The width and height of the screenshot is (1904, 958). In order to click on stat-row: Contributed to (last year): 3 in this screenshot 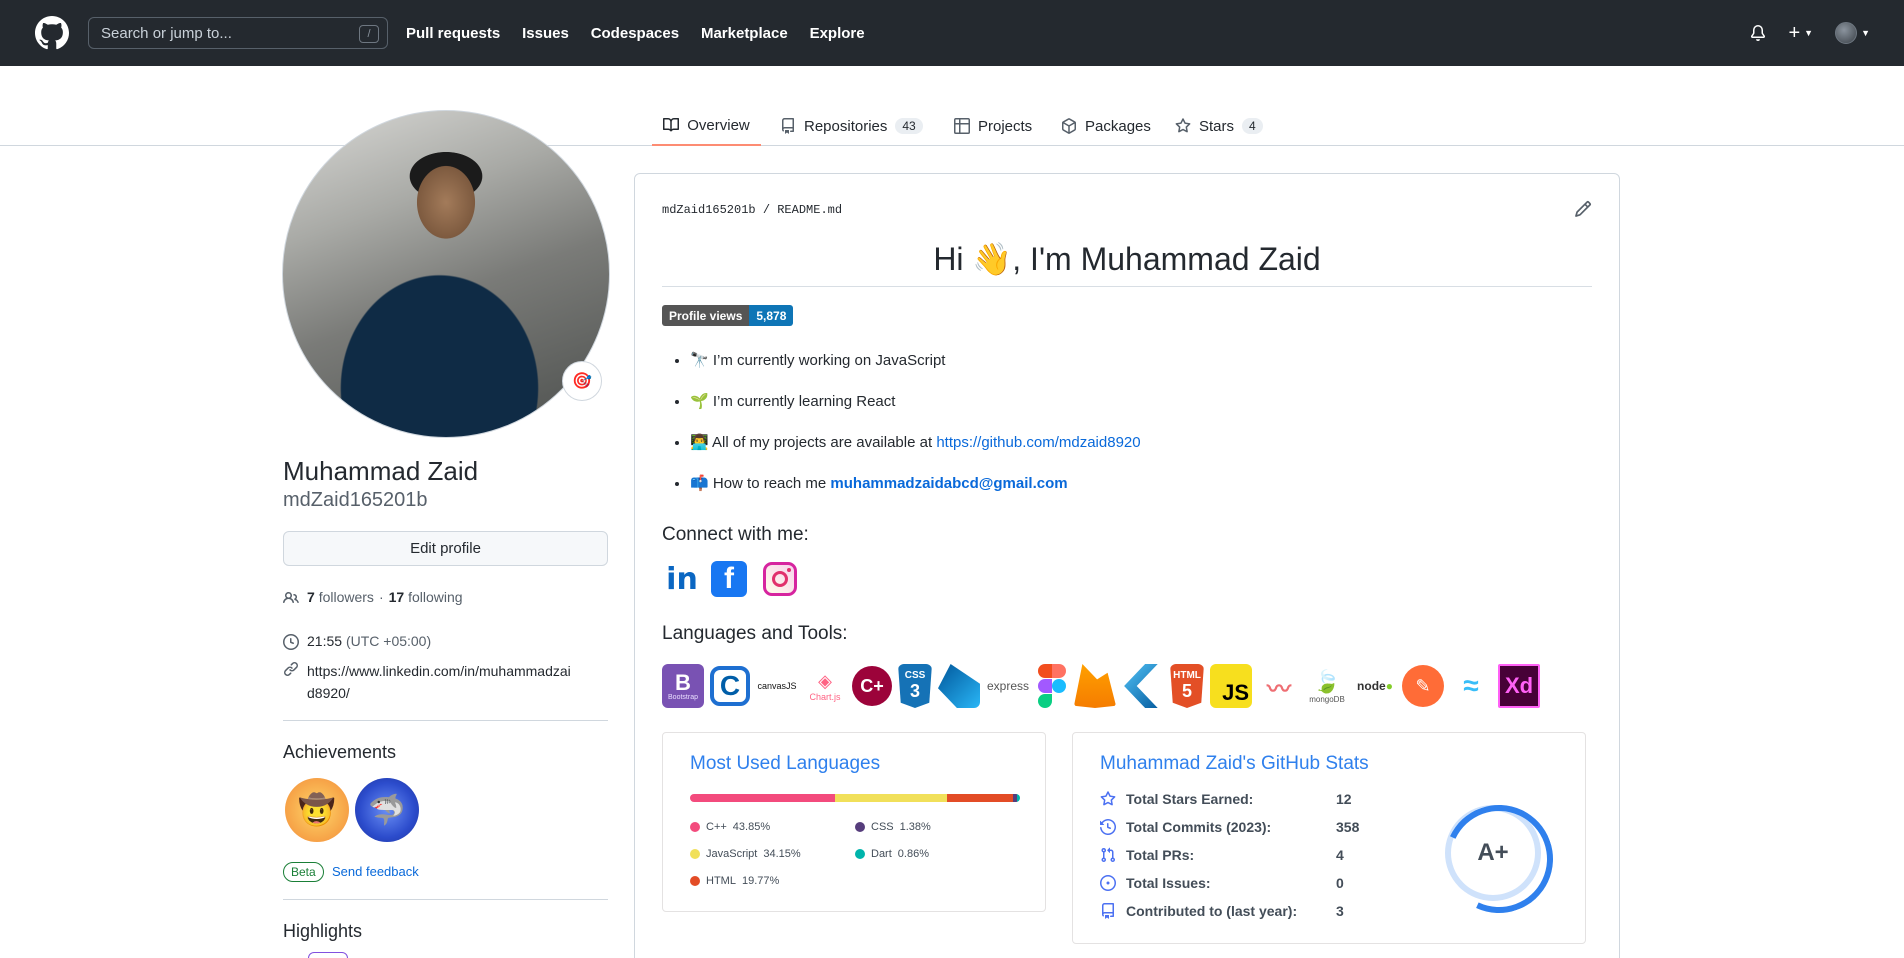, I will do `click(1222, 911)`.